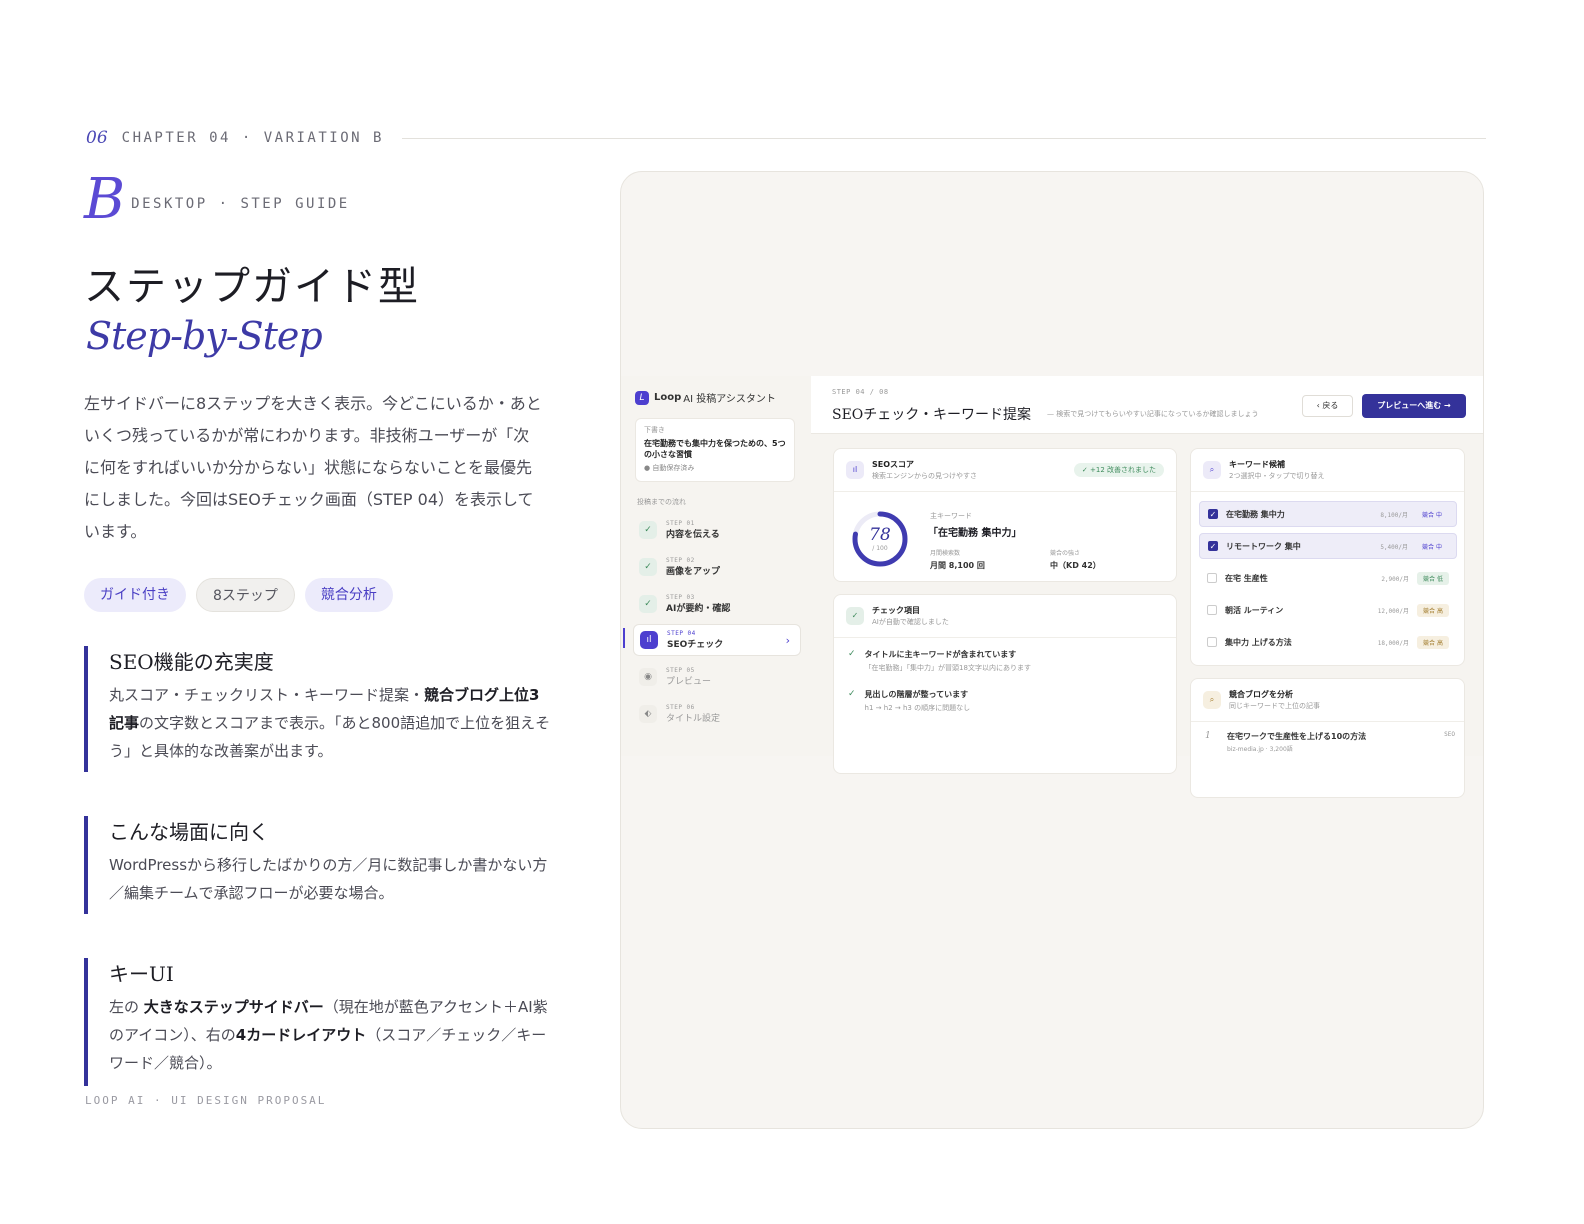 Image resolution: width=1584 pixels, height=1224 pixels. Describe the element at coordinates (1277, 476) in the screenshot. I see `card-subtitle: 2つ選択中・タップで切り替え` at that location.